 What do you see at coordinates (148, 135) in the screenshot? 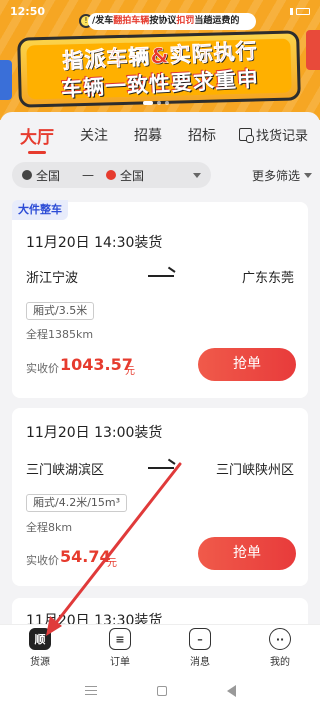
I see `tab-recruit: 招募` at bounding box center [148, 135].